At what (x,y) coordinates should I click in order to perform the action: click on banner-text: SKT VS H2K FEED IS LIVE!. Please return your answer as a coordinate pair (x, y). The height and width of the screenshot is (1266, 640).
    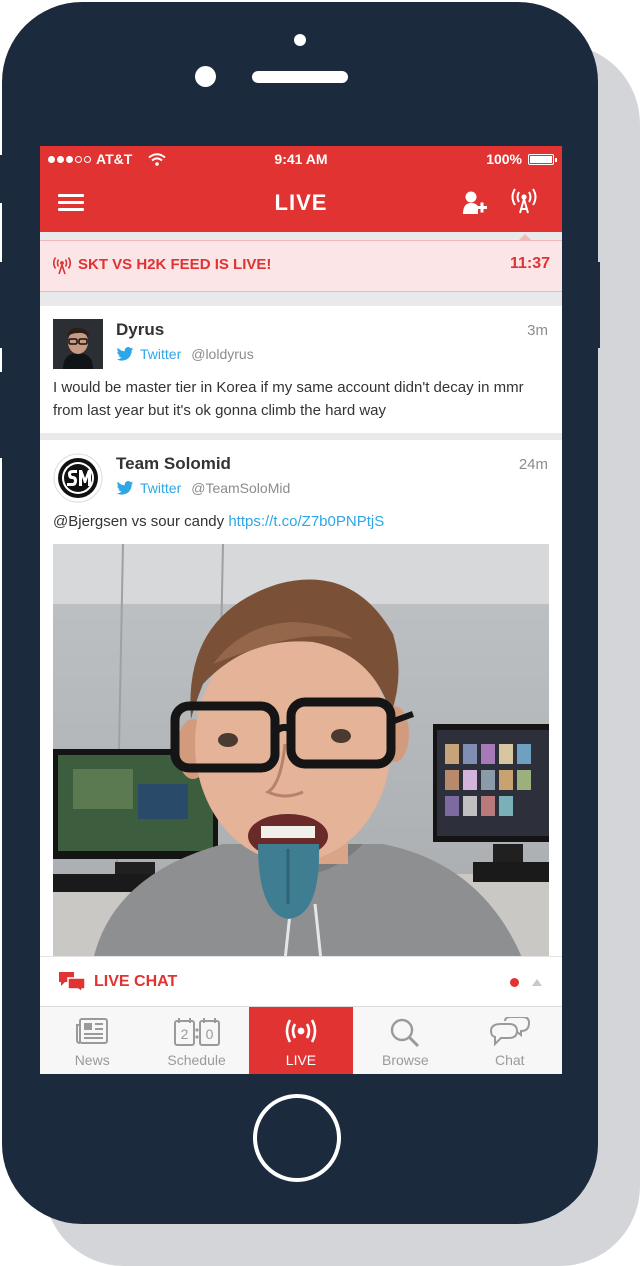
    Looking at the image, I should click on (175, 264).